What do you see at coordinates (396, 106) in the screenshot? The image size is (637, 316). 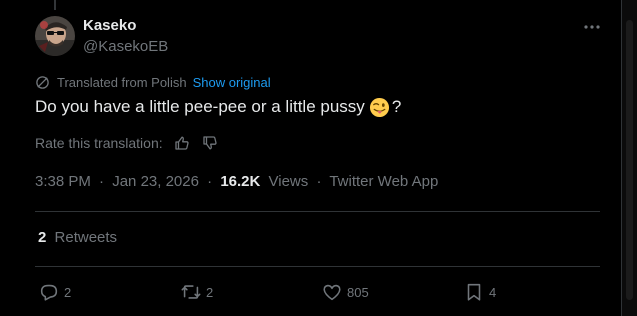 I see `tweet-text-end: ?` at bounding box center [396, 106].